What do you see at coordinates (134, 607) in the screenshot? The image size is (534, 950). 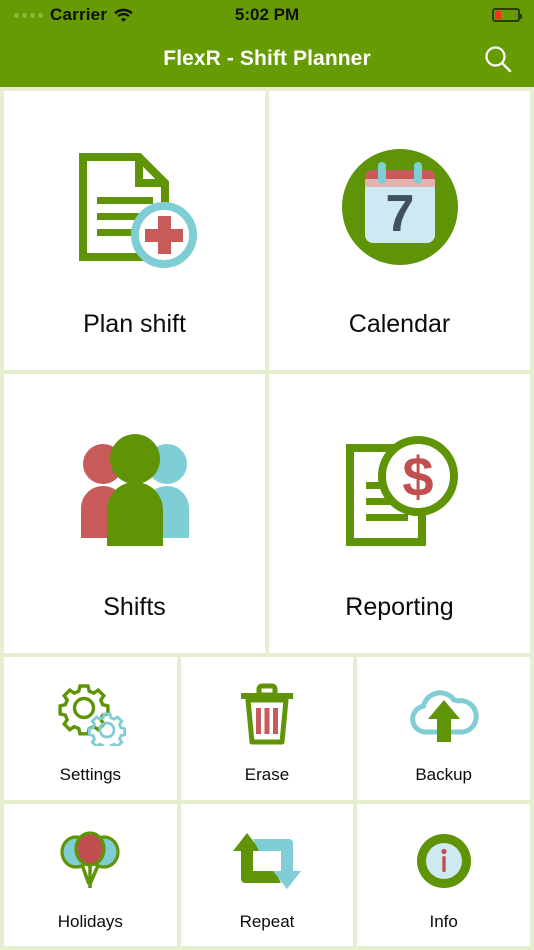 I see `tile-label: Shifts` at bounding box center [134, 607].